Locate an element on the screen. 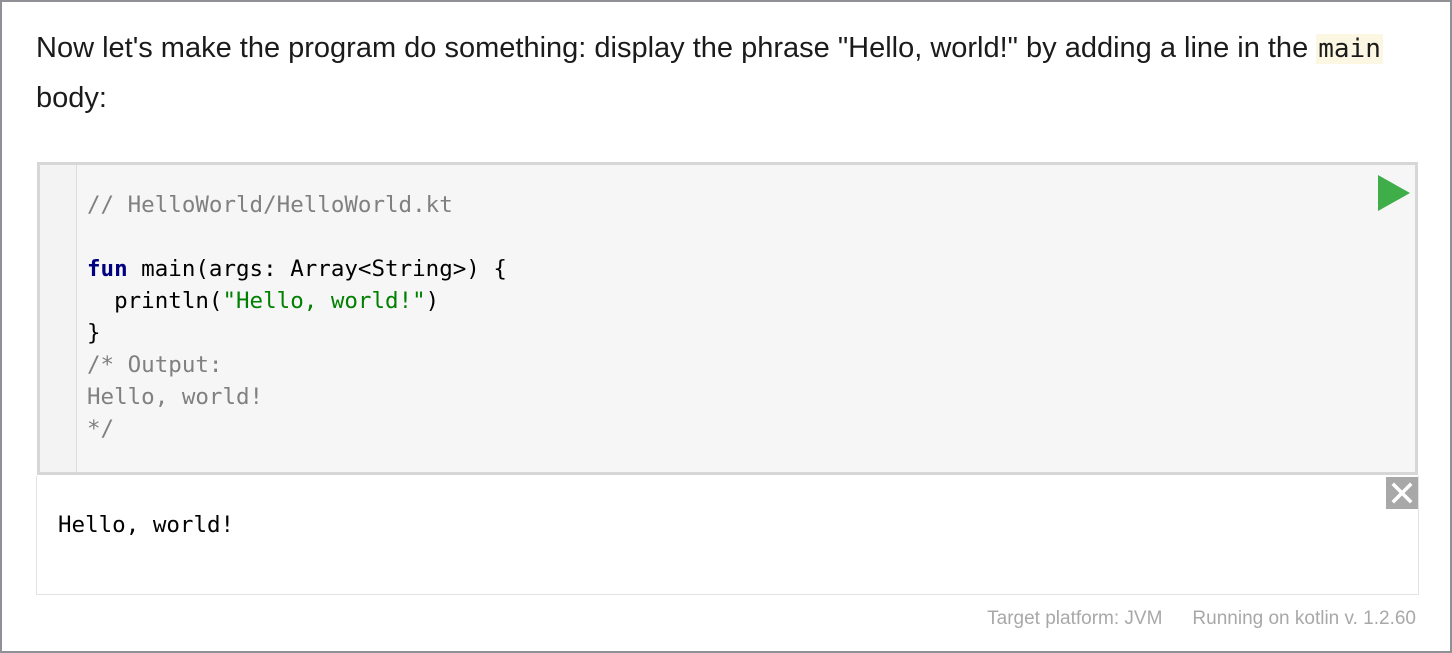 The image size is (1452, 653). target-platform-label: Target platform: JVM is located at coordinates (1075, 618).